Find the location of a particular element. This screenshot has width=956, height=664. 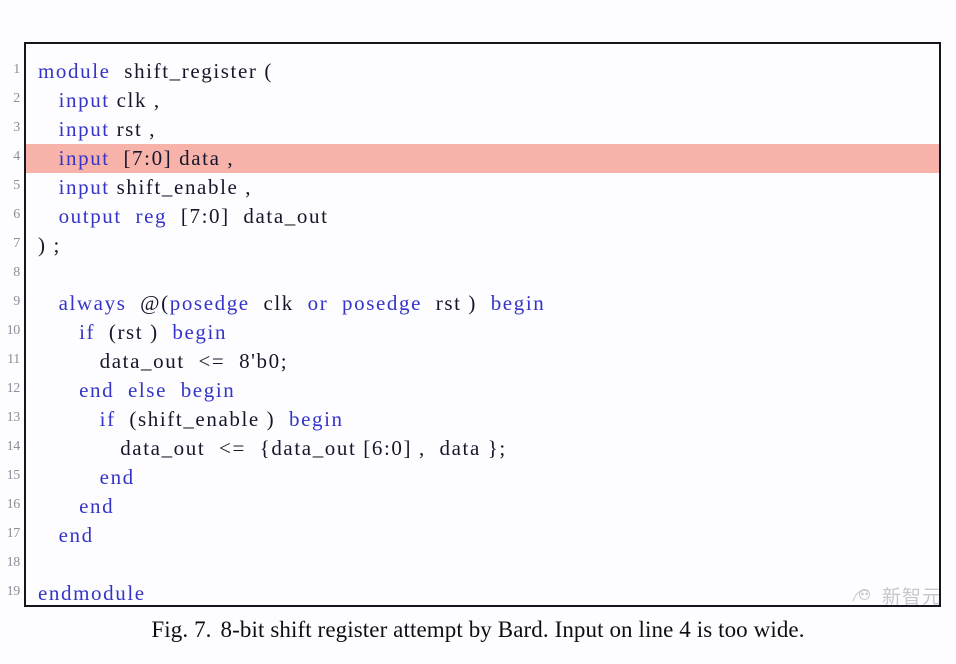

code-token: { is located at coordinates (258, 448).